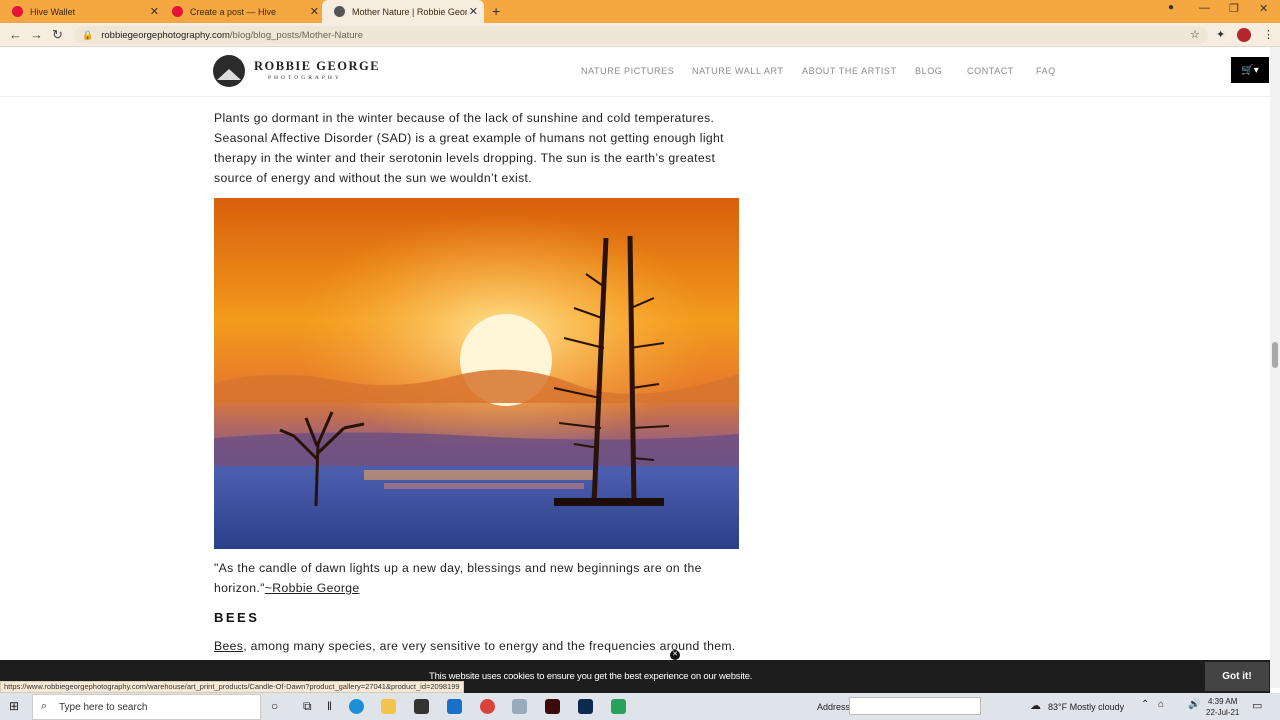  What do you see at coordinates (317, 66) in the screenshot?
I see `logo-name: ROBBIE GEORGE` at bounding box center [317, 66].